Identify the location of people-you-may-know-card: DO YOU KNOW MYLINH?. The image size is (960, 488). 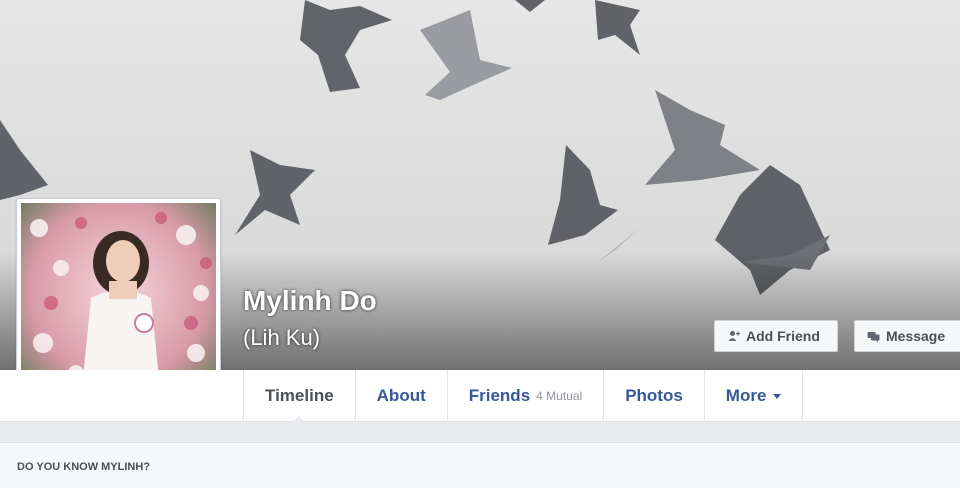
(480, 465).